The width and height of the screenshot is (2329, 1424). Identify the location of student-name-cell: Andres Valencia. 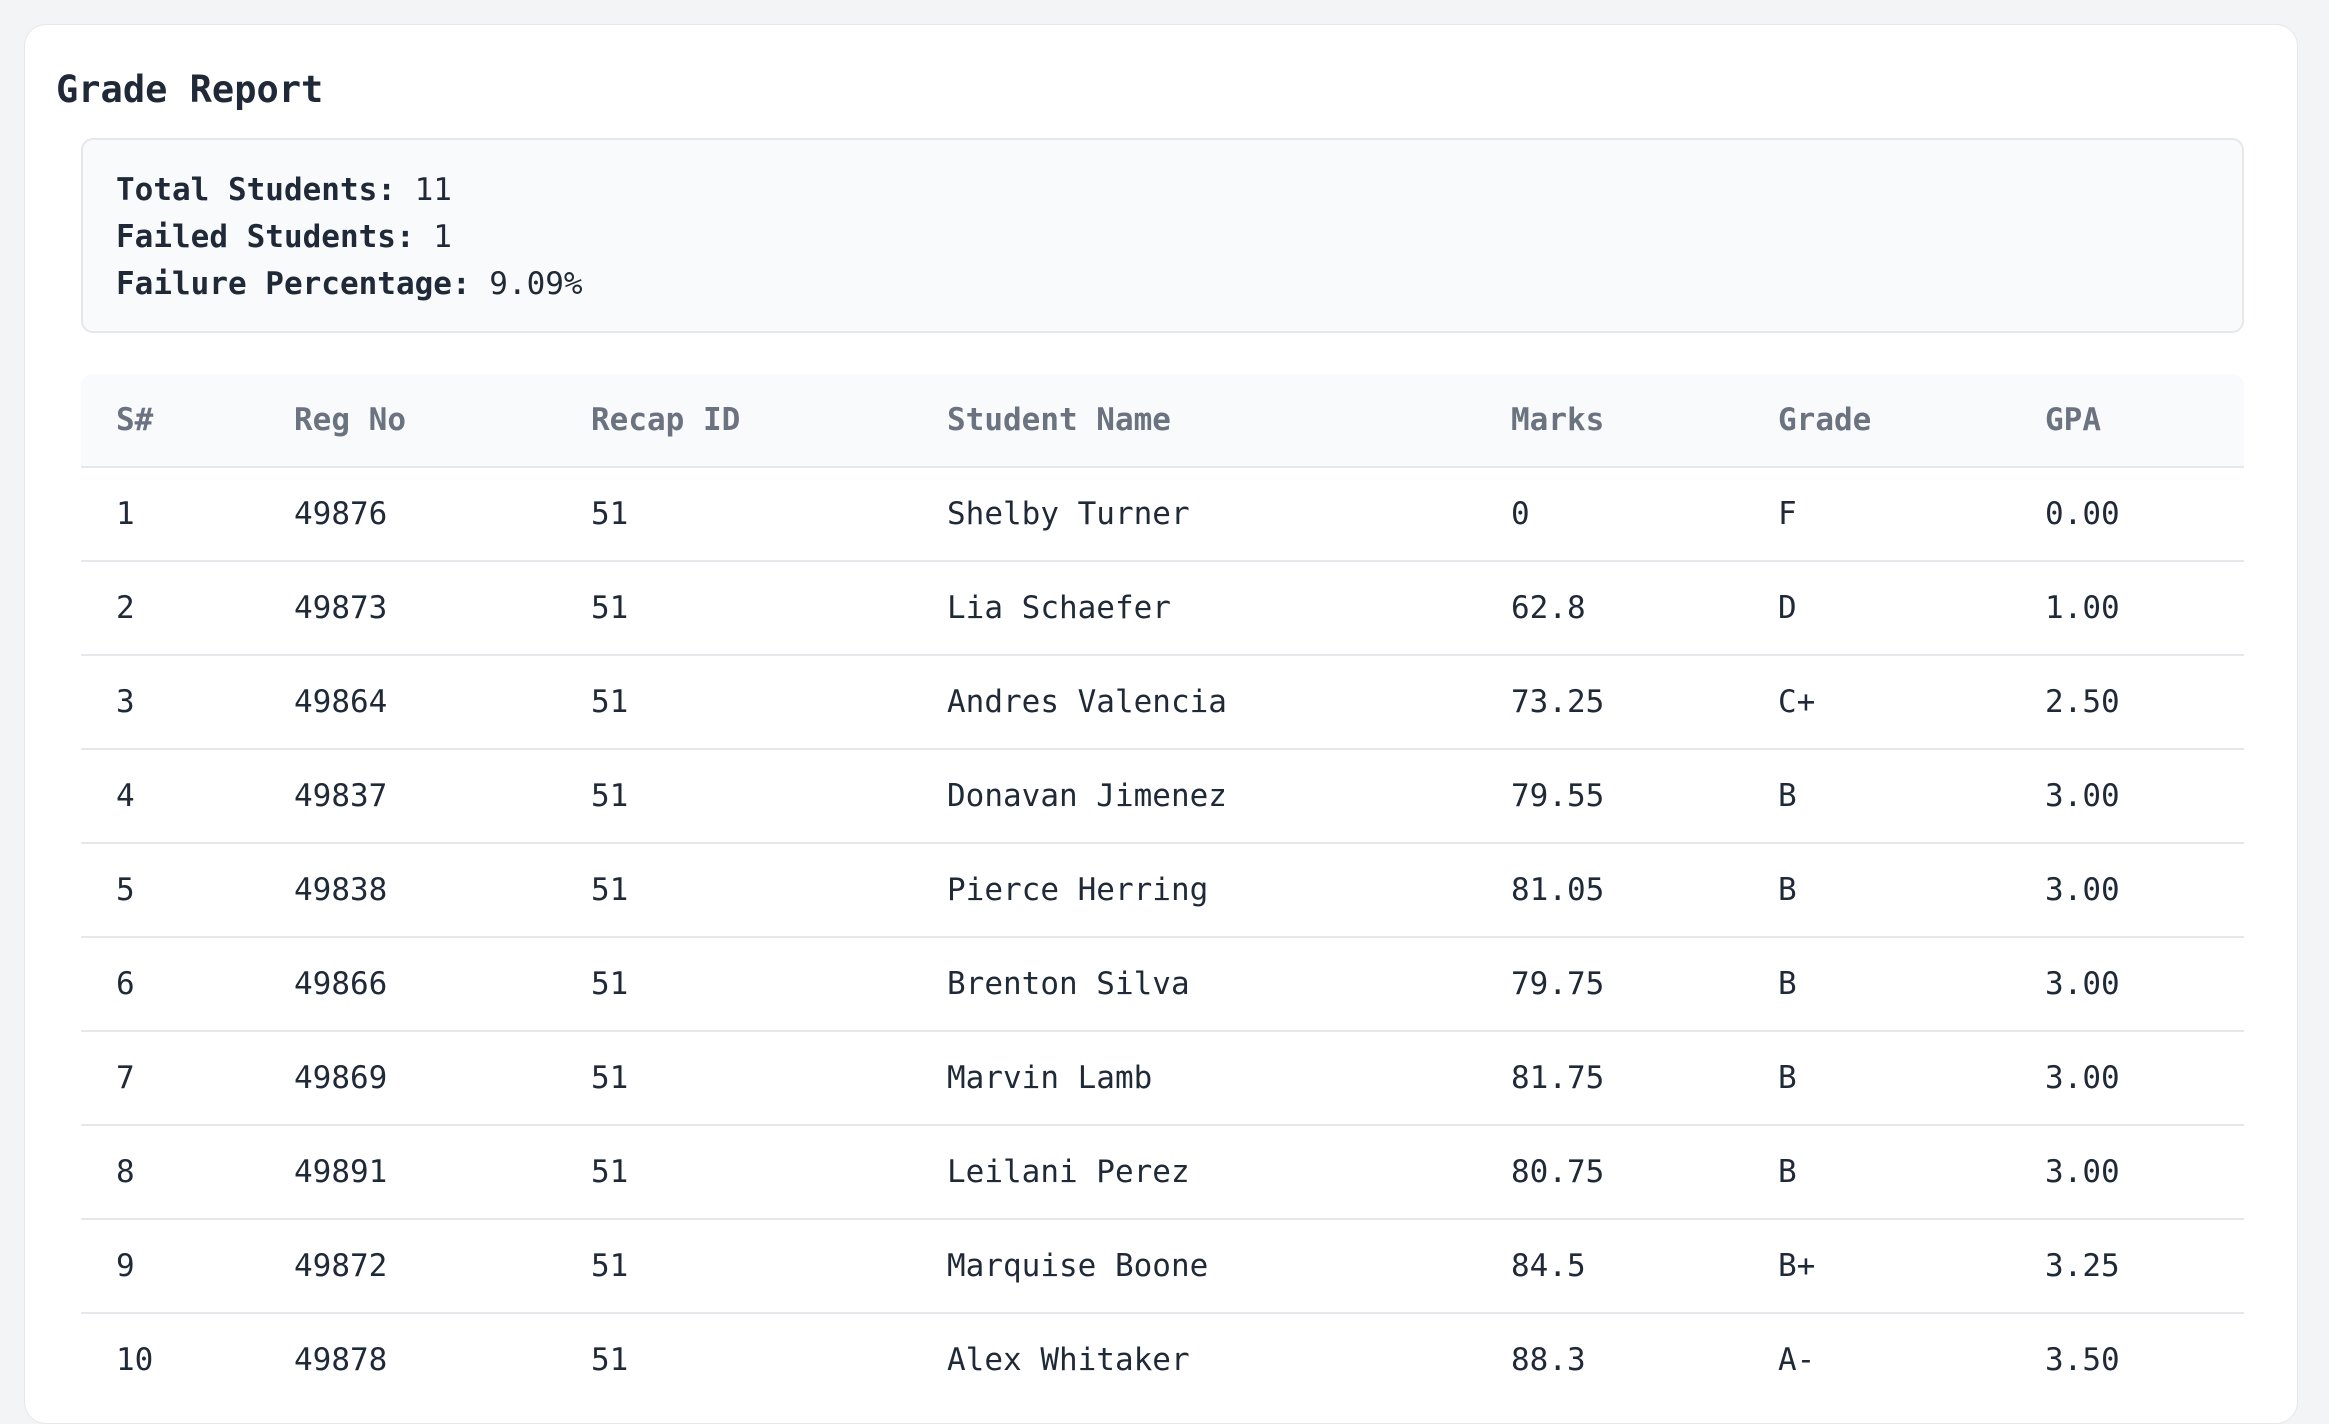
(1194, 702).